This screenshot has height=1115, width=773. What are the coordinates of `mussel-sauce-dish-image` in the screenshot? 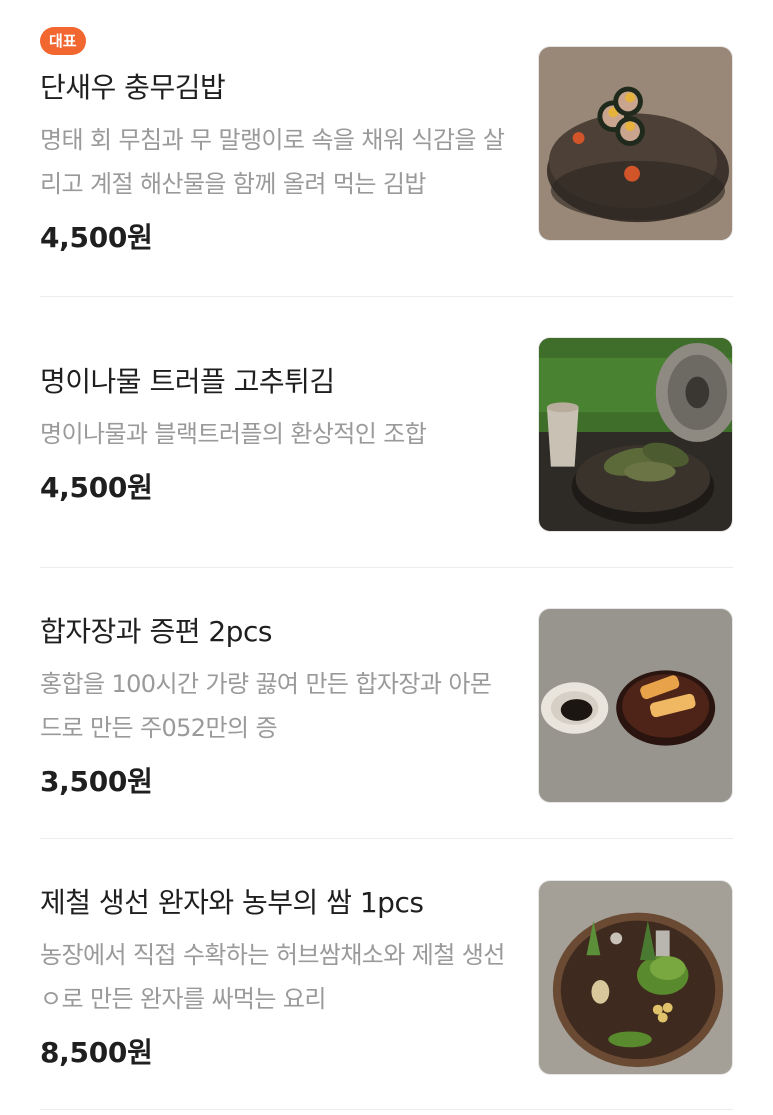 It's located at (635, 705).